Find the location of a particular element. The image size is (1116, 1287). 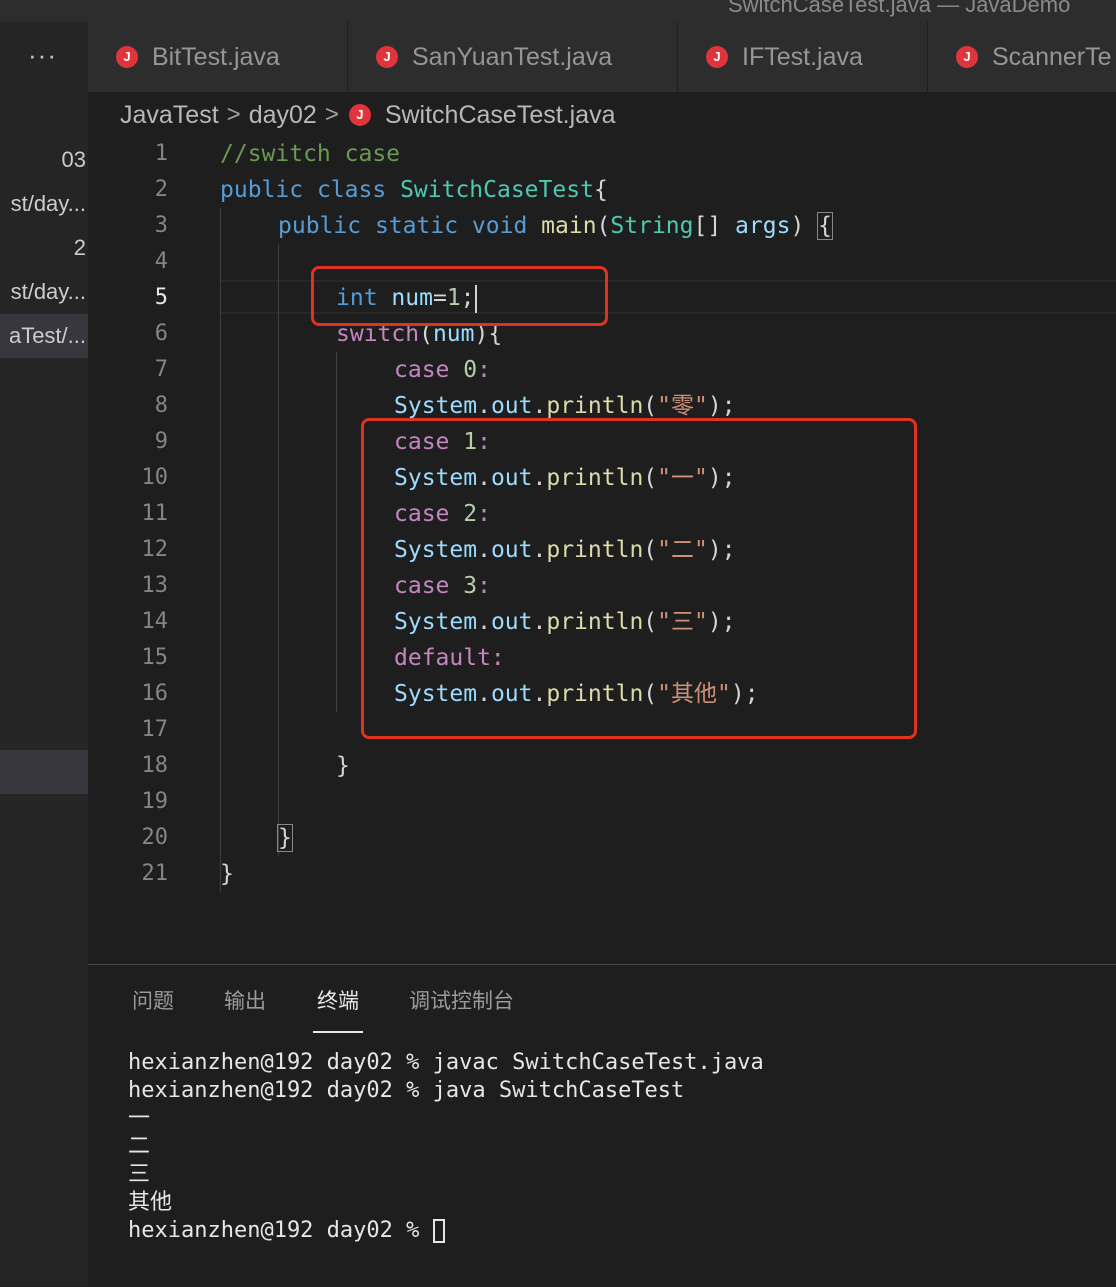

tab-terminal: 终端 is located at coordinates (338, 1000).